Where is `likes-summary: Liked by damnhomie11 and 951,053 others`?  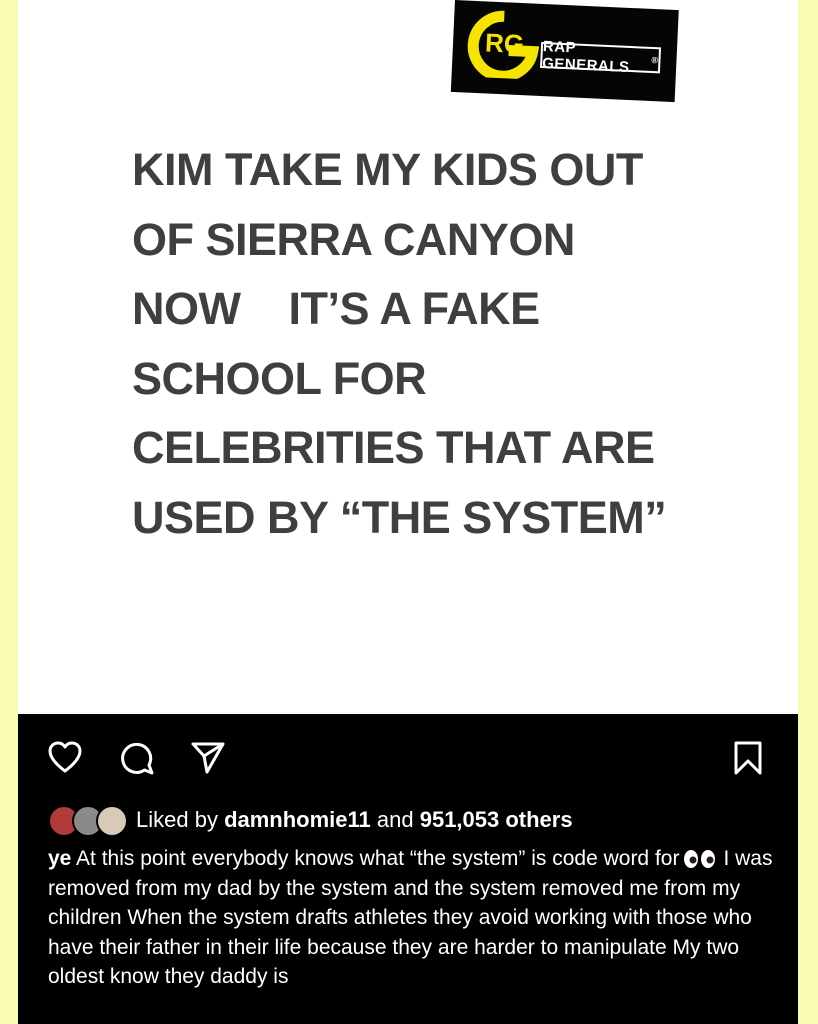 likes-summary: Liked by damnhomie11 and 951,053 others is located at coordinates (354, 820).